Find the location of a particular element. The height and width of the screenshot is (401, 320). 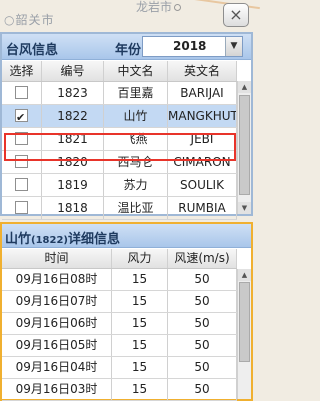

map-background: ○韶关市 龙岩市 × is located at coordinates (130, 16).